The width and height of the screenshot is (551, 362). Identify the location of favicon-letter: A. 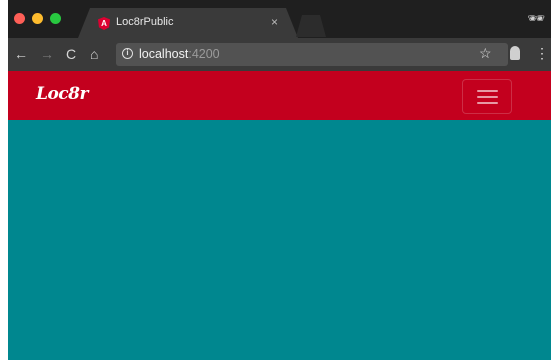
(104, 23).